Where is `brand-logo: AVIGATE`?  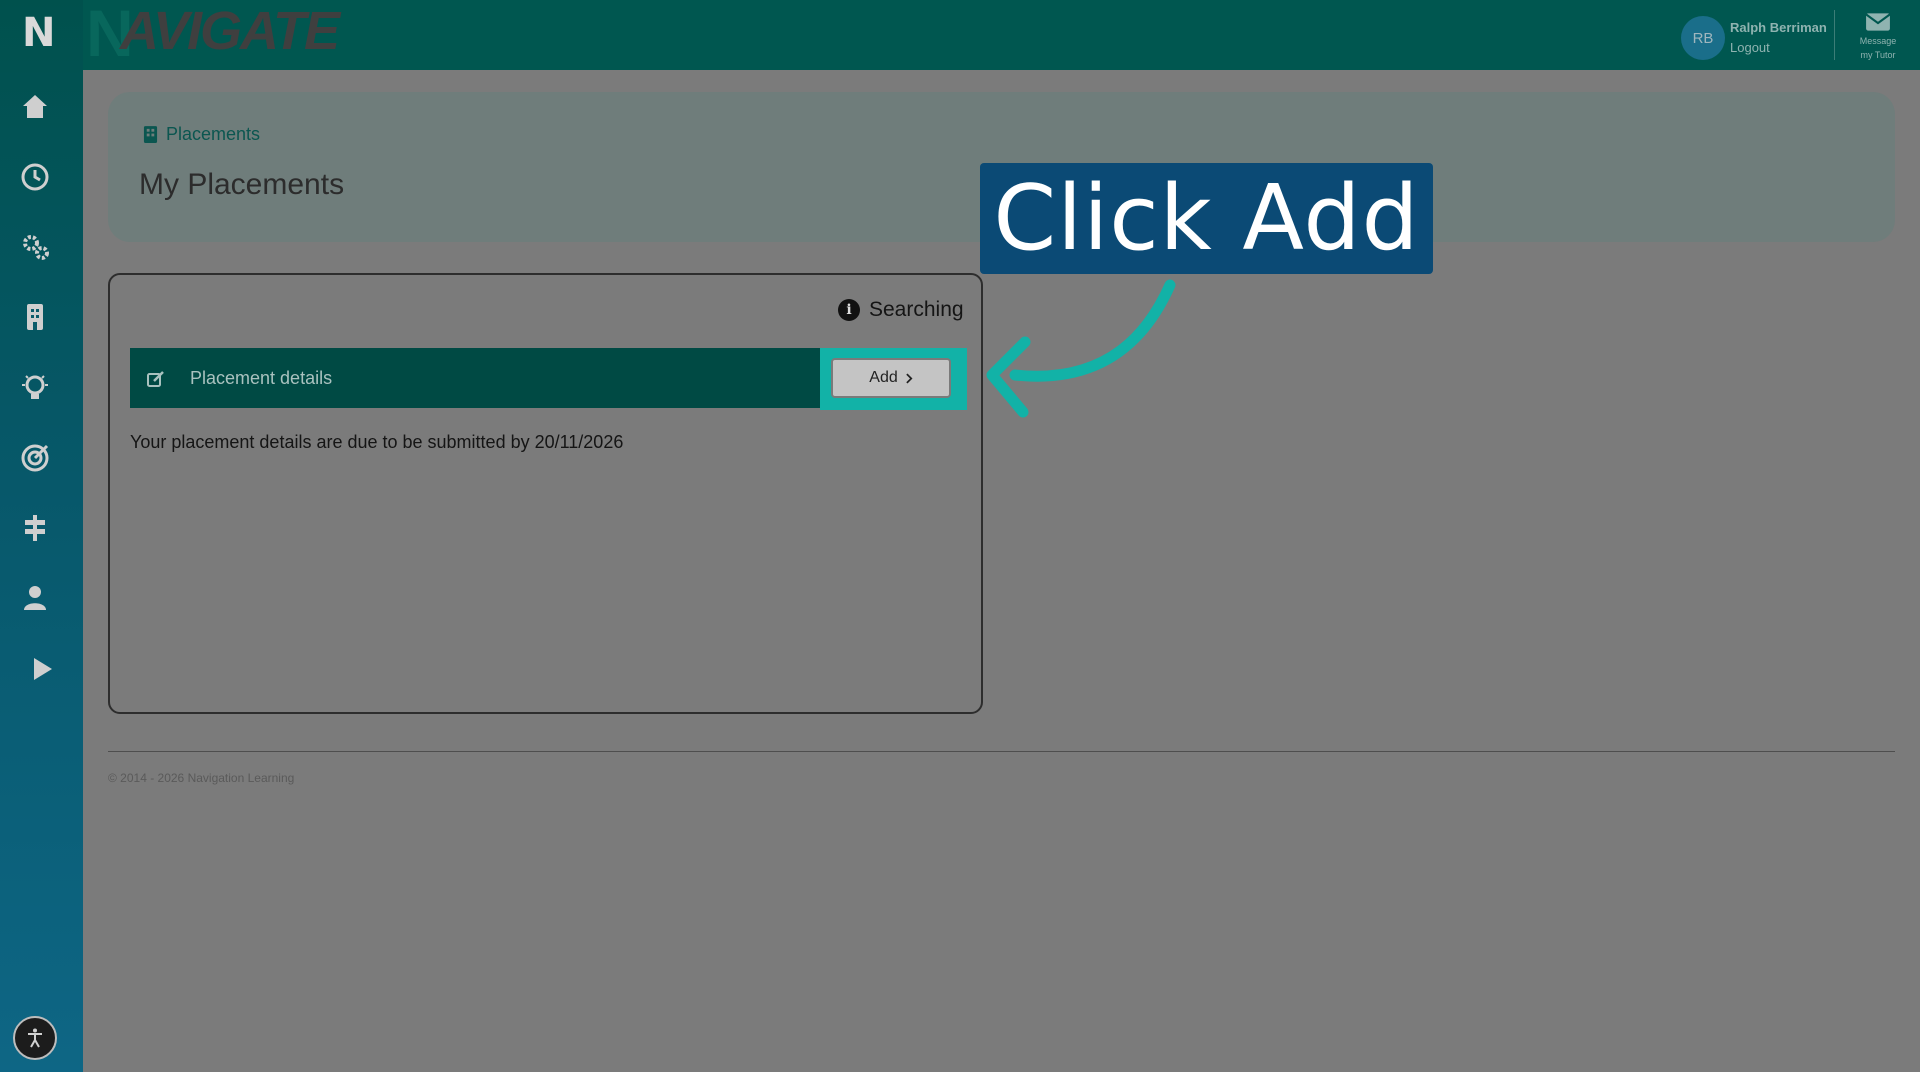 brand-logo: AVIGATE is located at coordinates (230, 31).